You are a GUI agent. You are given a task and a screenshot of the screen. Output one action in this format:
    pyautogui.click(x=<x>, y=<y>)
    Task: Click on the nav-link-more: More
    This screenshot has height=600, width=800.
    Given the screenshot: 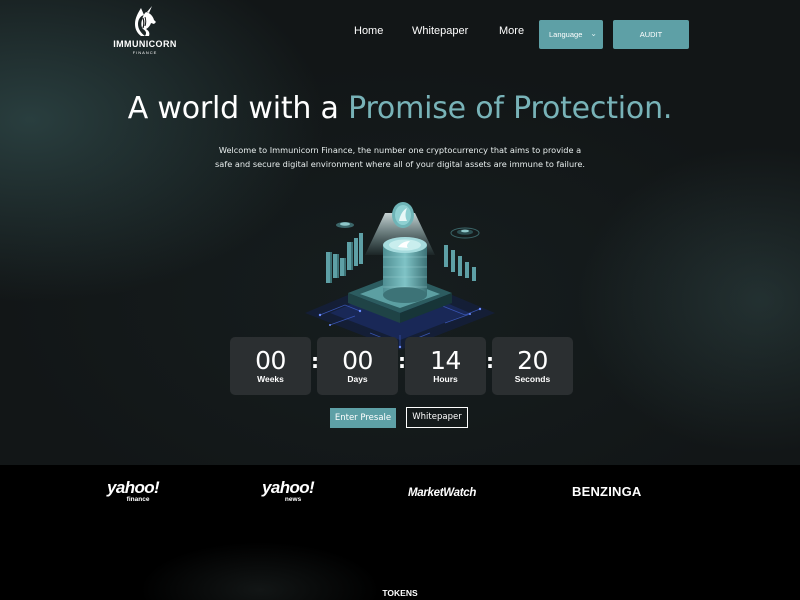 What is the action you would take?
    pyautogui.click(x=511, y=31)
    